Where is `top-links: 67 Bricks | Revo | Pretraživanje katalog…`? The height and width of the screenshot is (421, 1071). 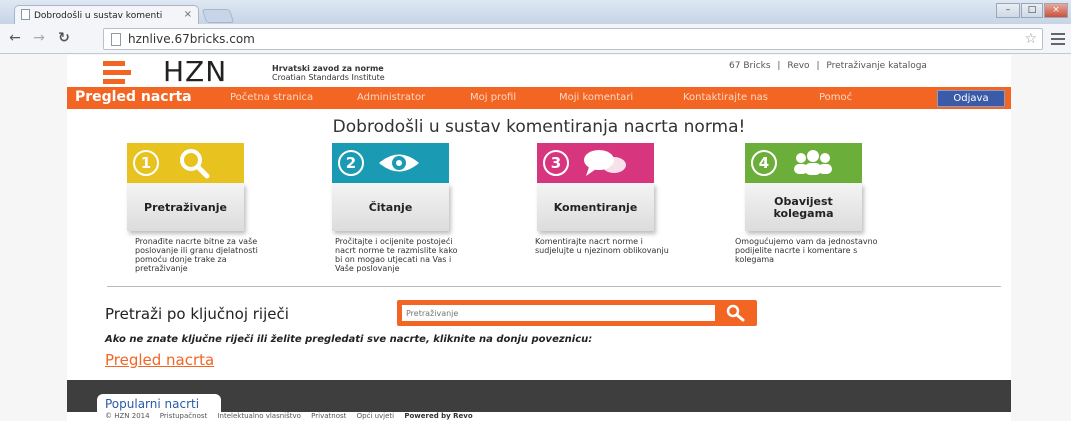 top-links: 67 Bricks | Revo | Pretraživanje katalog… is located at coordinates (828, 66).